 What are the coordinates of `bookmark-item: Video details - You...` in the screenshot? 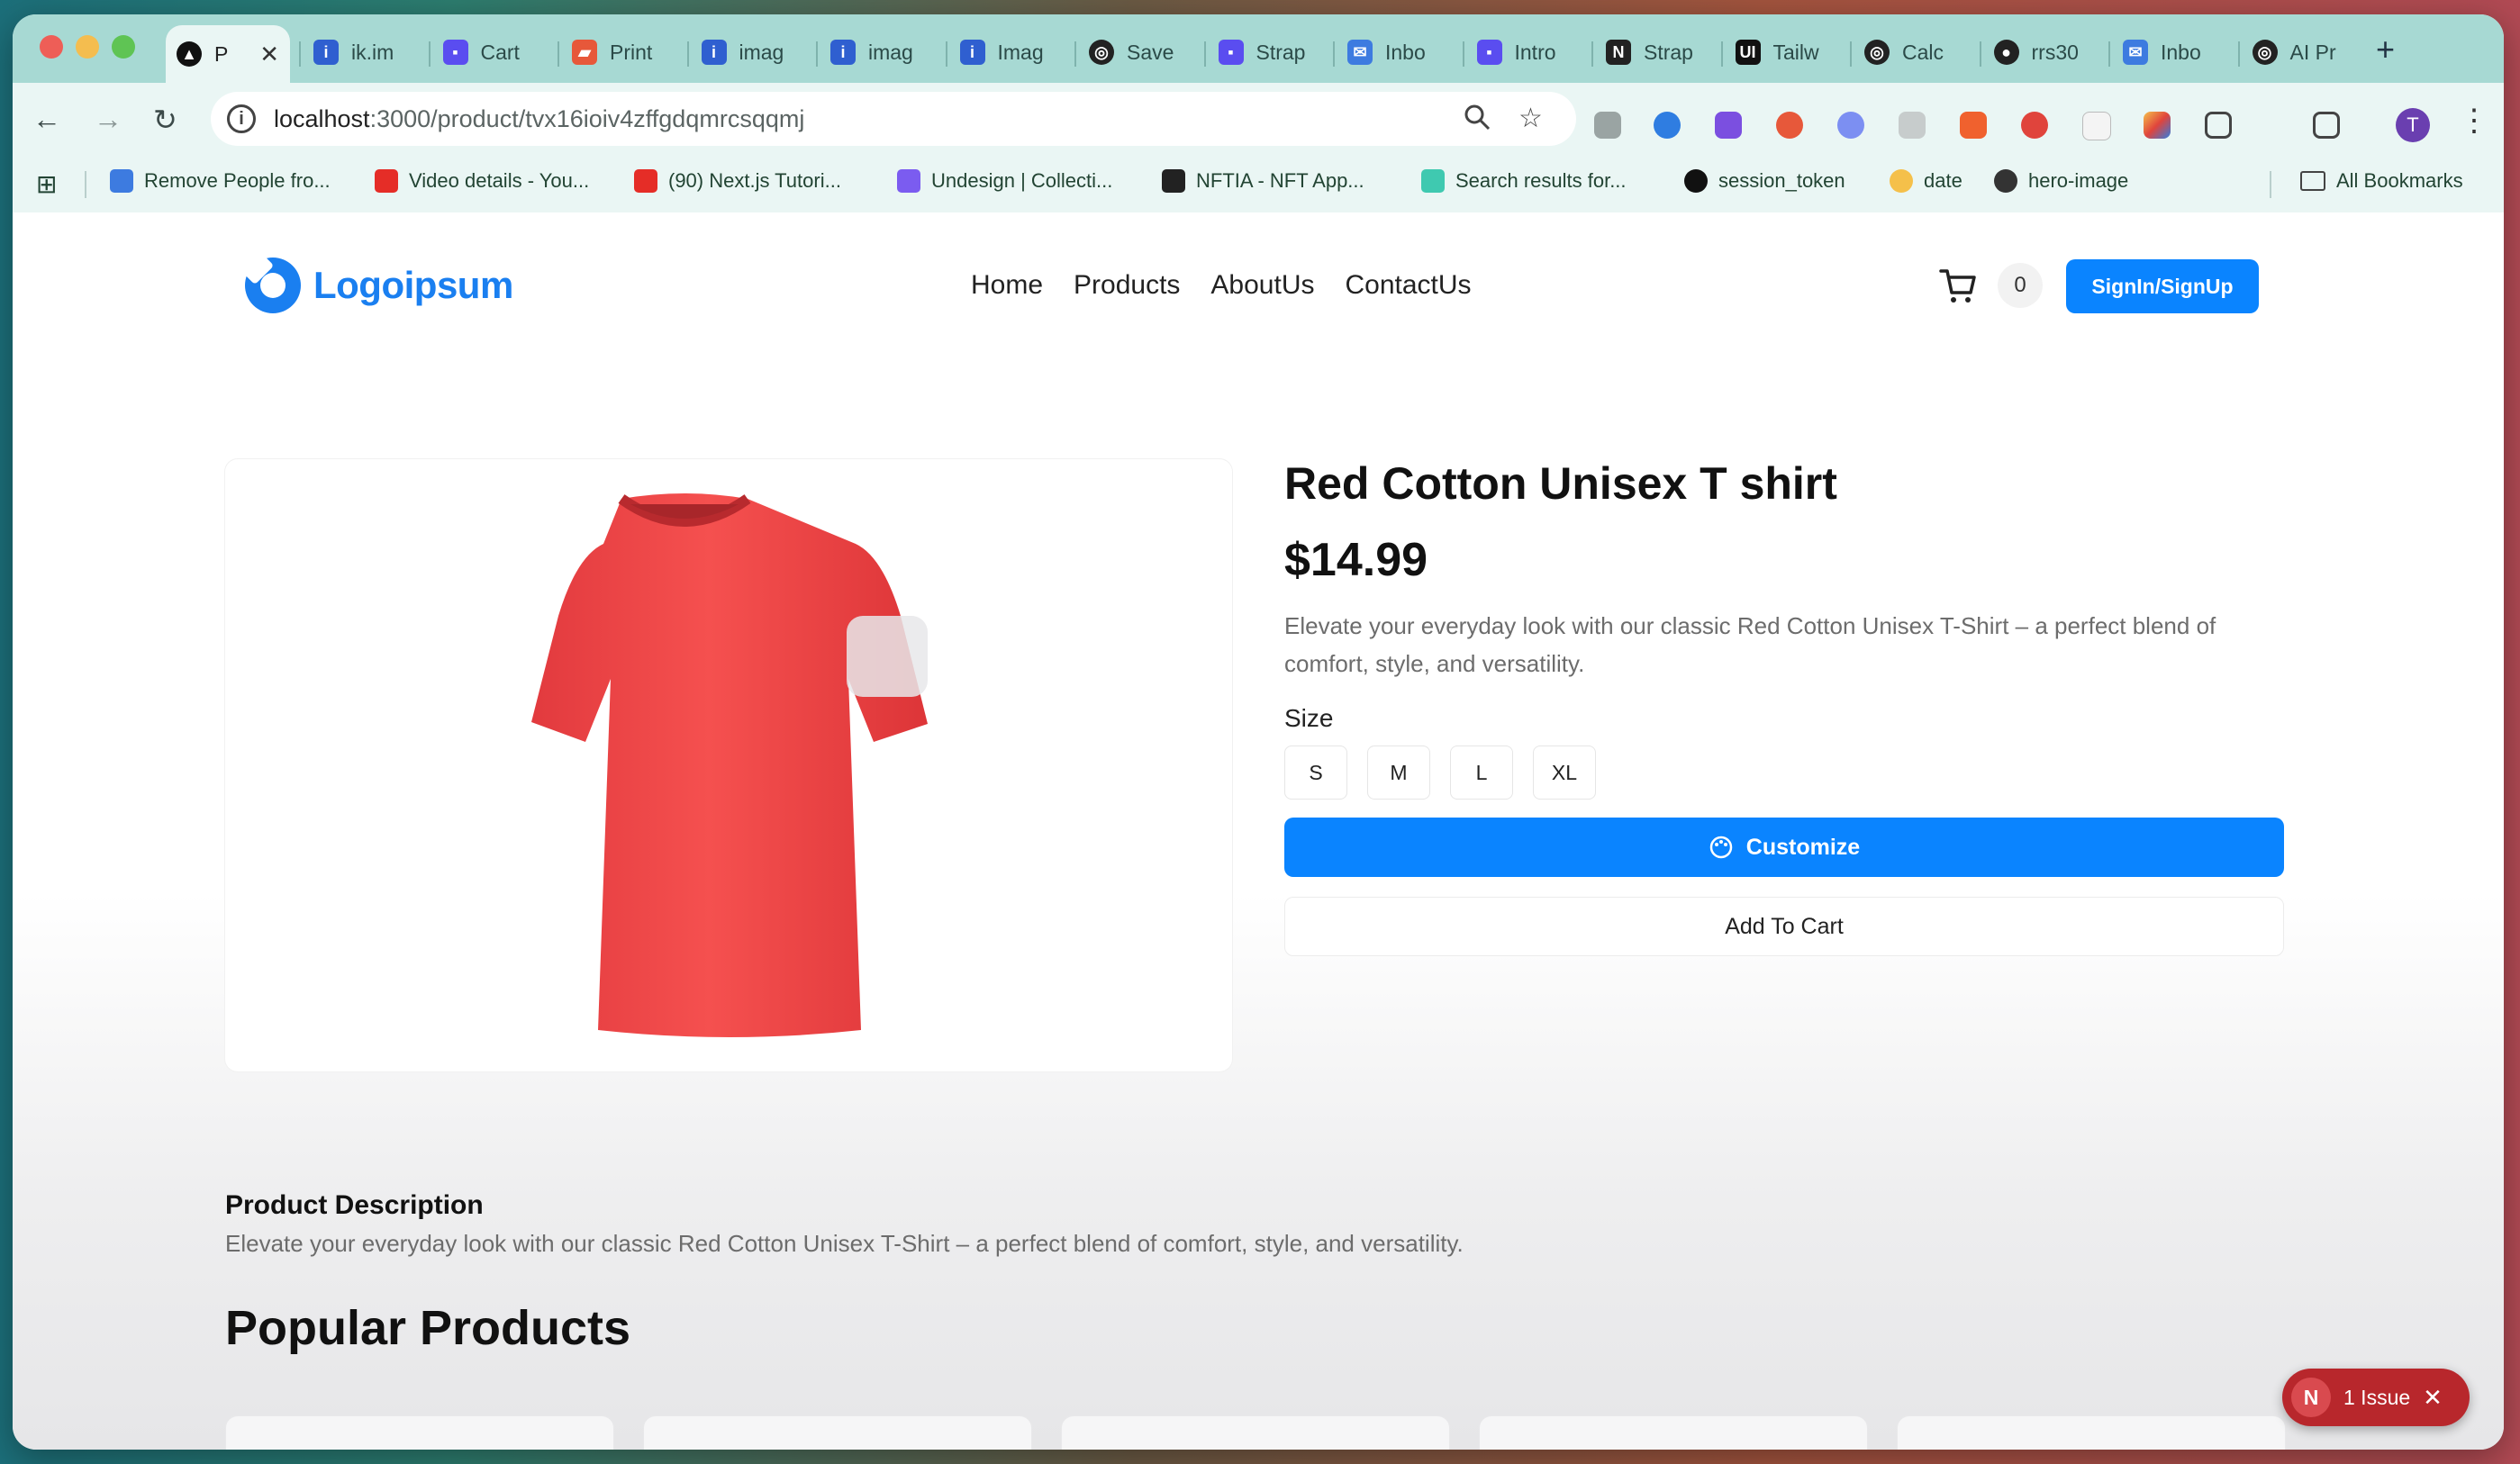 It's located at (482, 181).